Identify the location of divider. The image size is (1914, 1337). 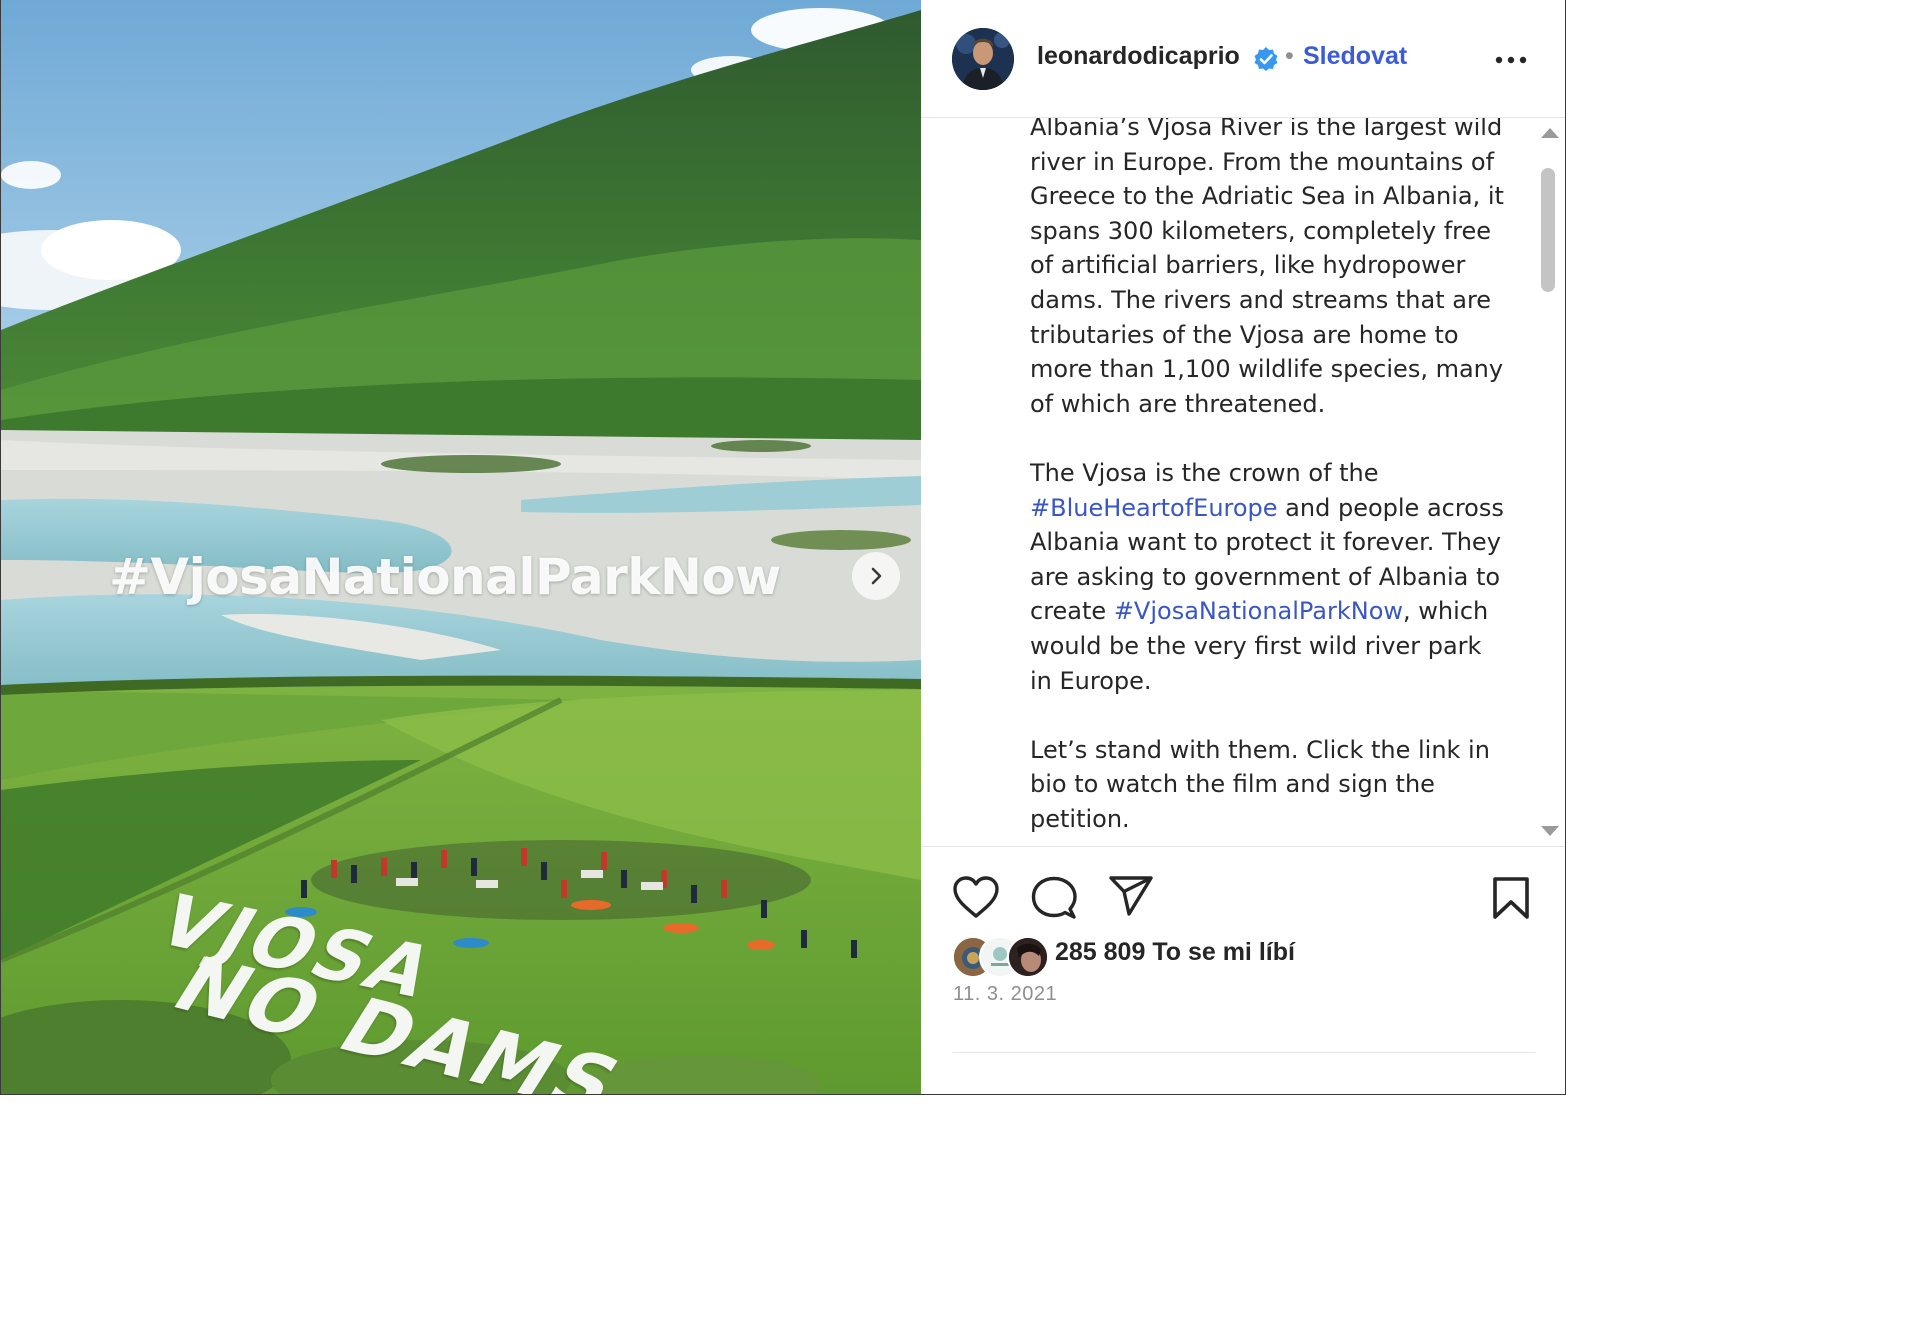
(1244, 1052).